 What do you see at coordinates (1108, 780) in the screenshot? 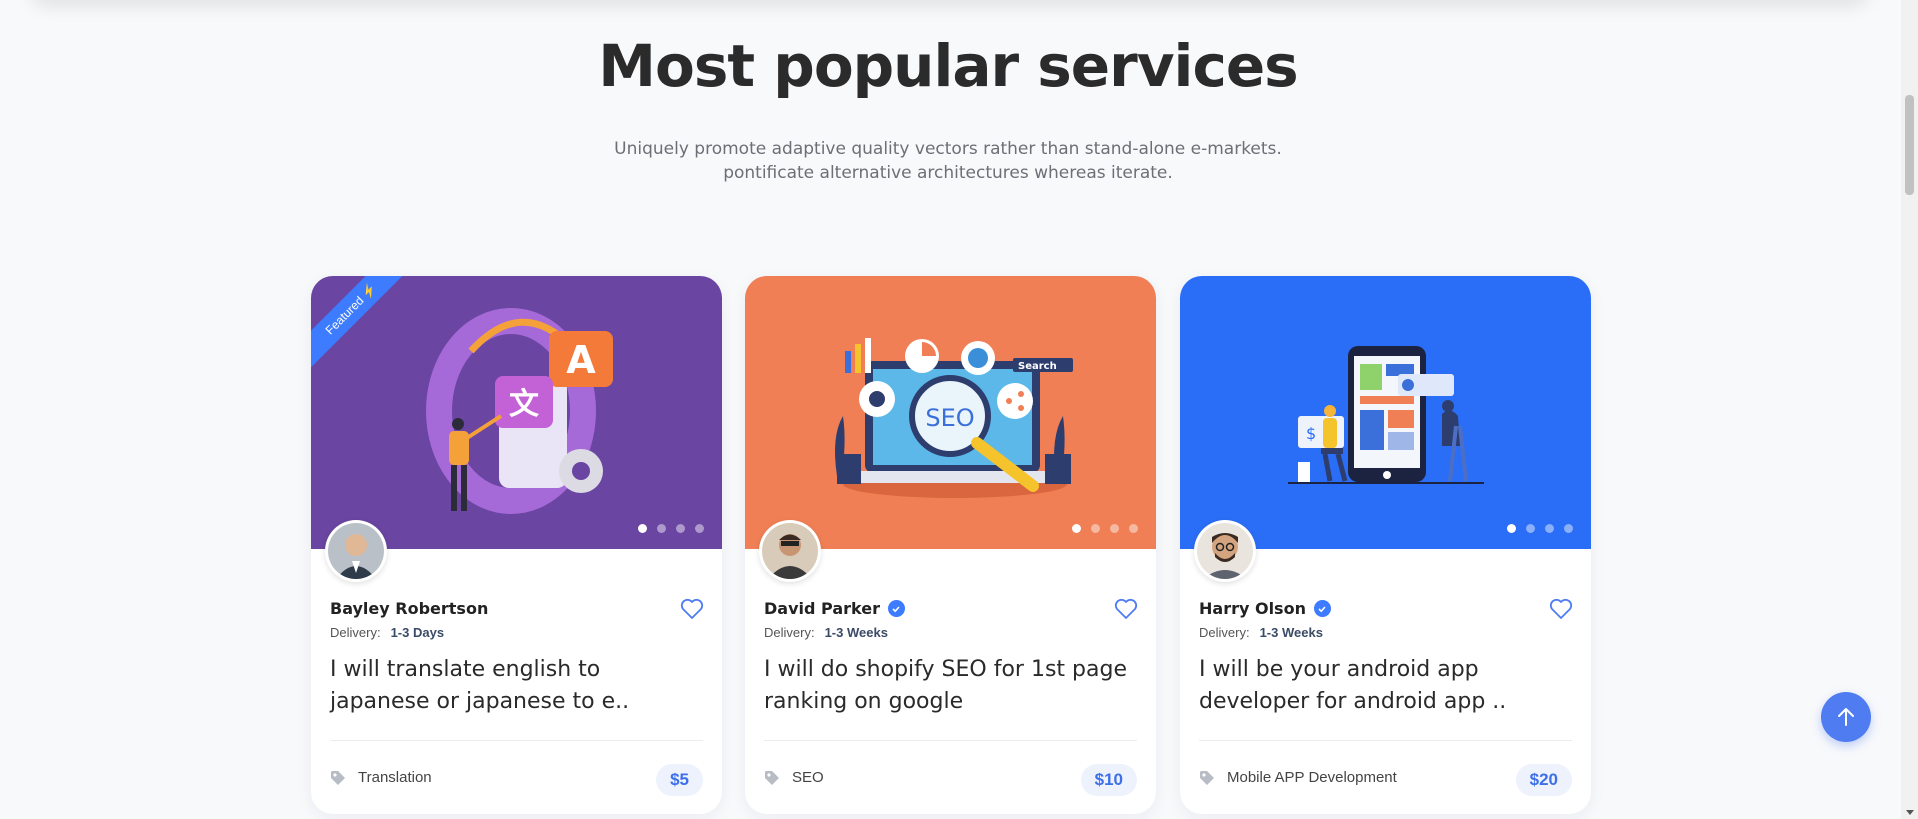
I see `price-badge: $10` at bounding box center [1108, 780].